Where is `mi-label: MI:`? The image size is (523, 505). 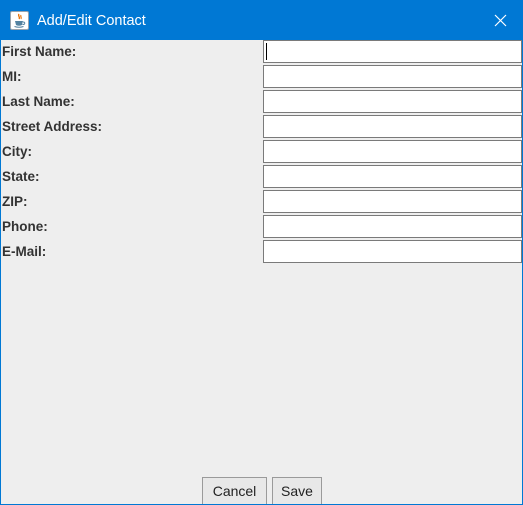 mi-label: MI: is located at coordinates (12, 76).